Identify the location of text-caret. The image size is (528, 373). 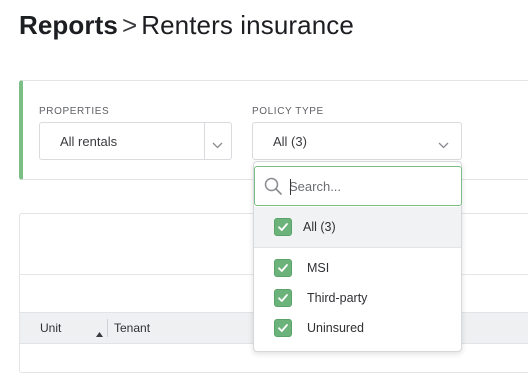
(290, 187).